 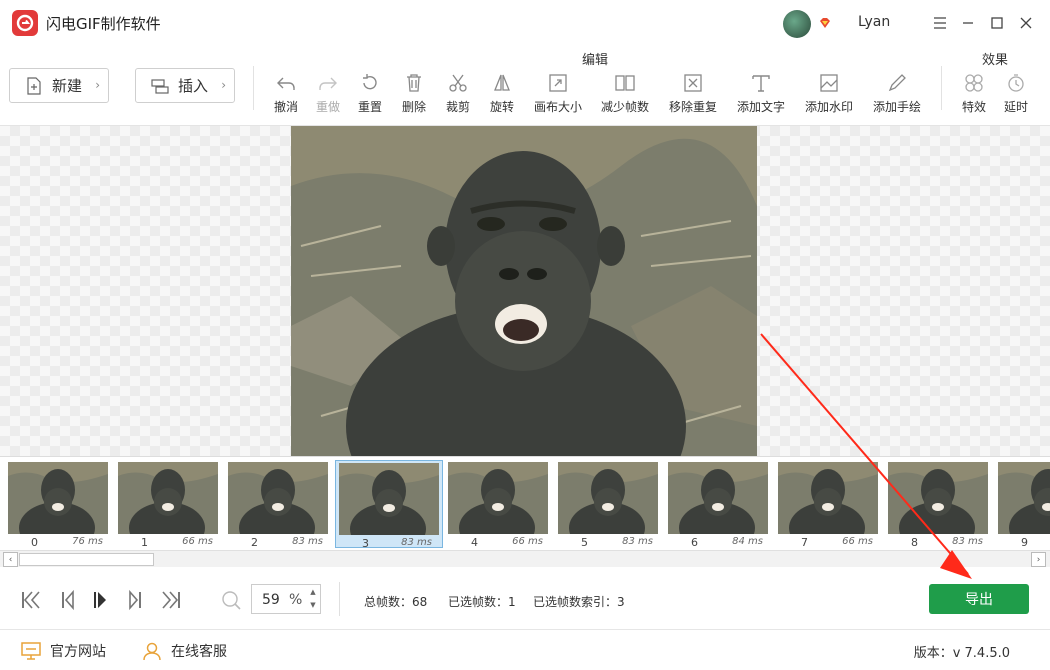 I want to click on play-icon, so click(x=101, y=600).